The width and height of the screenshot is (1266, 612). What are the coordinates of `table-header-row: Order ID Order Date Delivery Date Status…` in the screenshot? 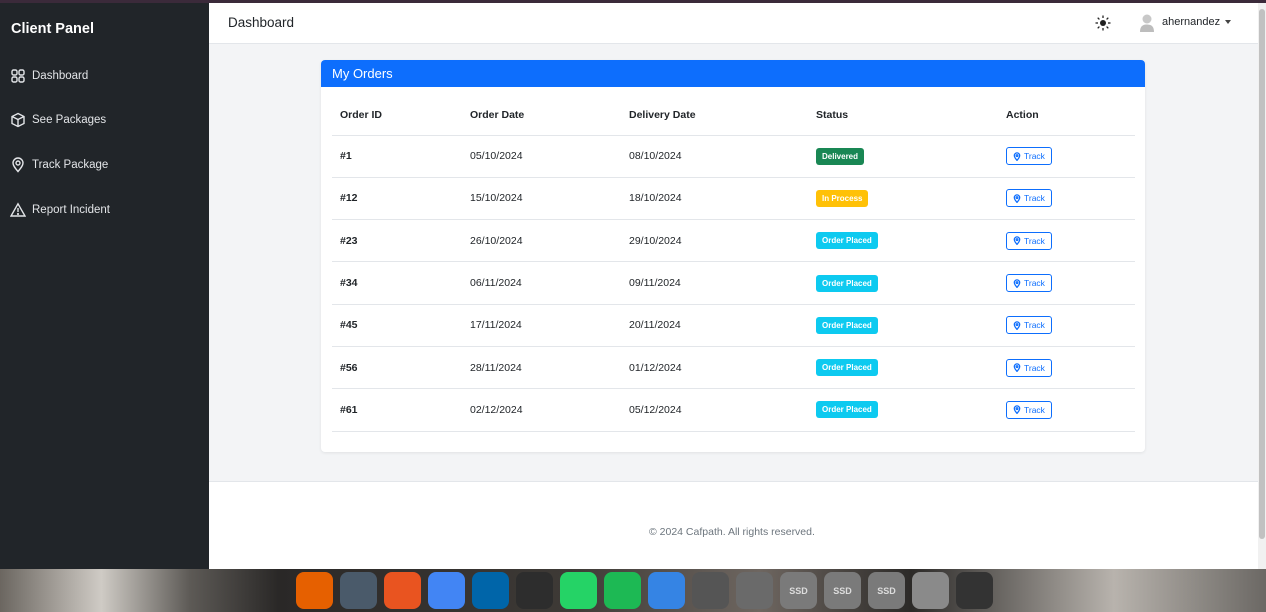 It's located at (733, 116).